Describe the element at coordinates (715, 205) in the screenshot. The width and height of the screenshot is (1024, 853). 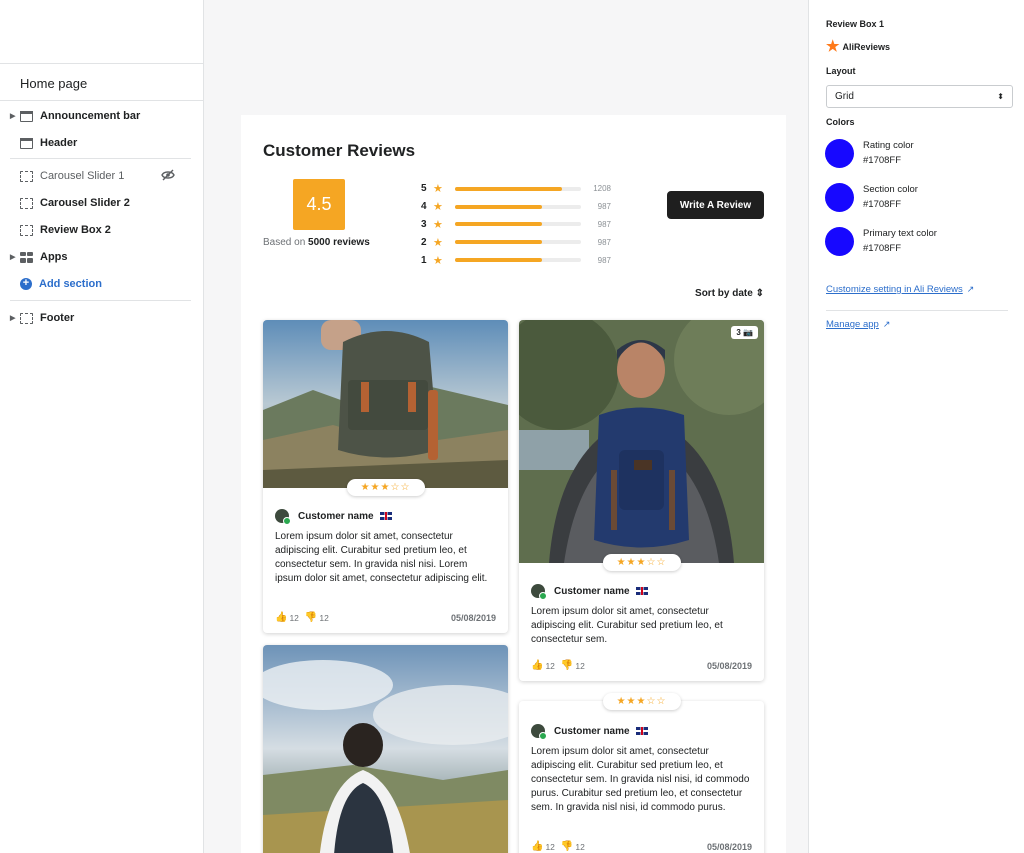
I see `write-review-button: Write A Review` at that location.